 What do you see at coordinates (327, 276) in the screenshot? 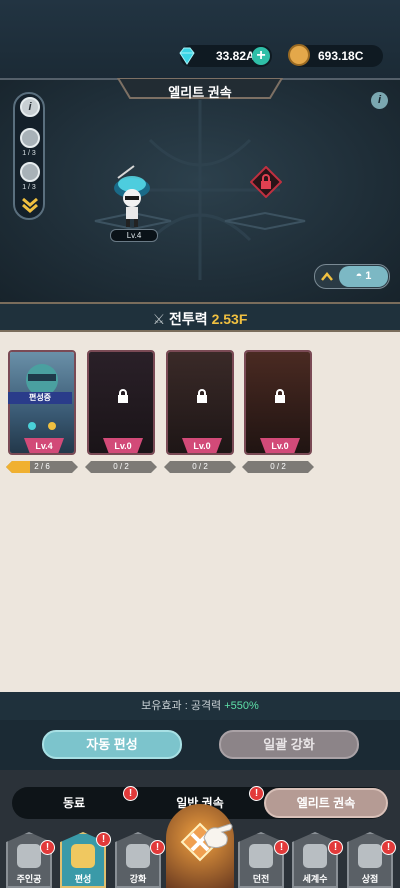
I see `chevron-up-icon` at bounding box center [327, 276].